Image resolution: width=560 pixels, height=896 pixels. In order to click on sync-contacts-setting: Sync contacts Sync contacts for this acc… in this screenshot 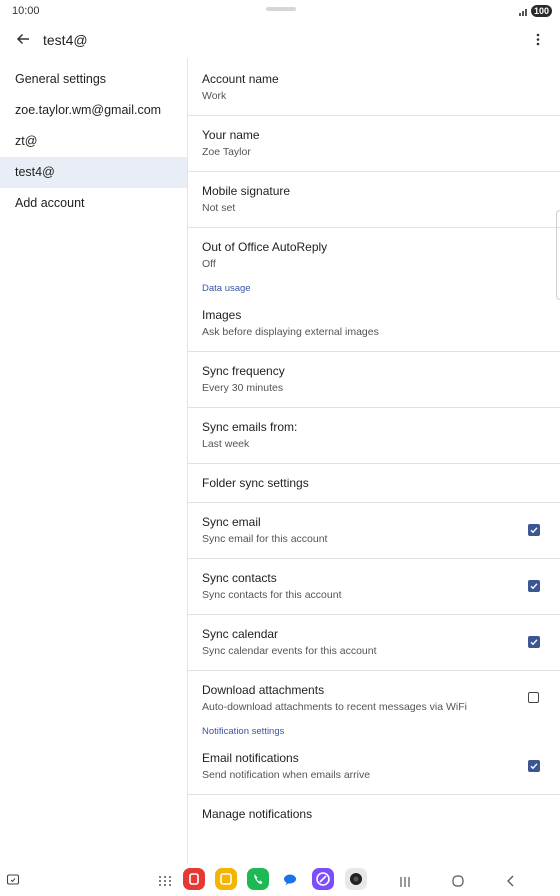, I will do `click(374, 587)`.